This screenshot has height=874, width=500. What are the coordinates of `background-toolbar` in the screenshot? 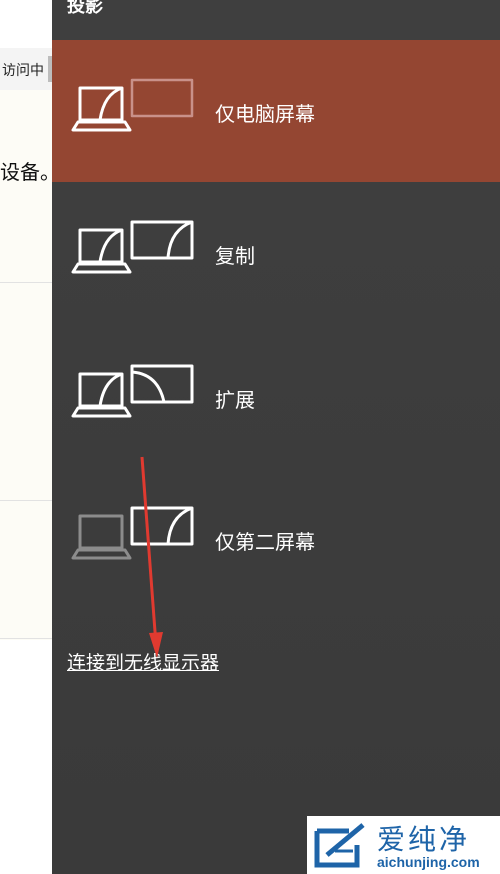 It's located at (26, 24).